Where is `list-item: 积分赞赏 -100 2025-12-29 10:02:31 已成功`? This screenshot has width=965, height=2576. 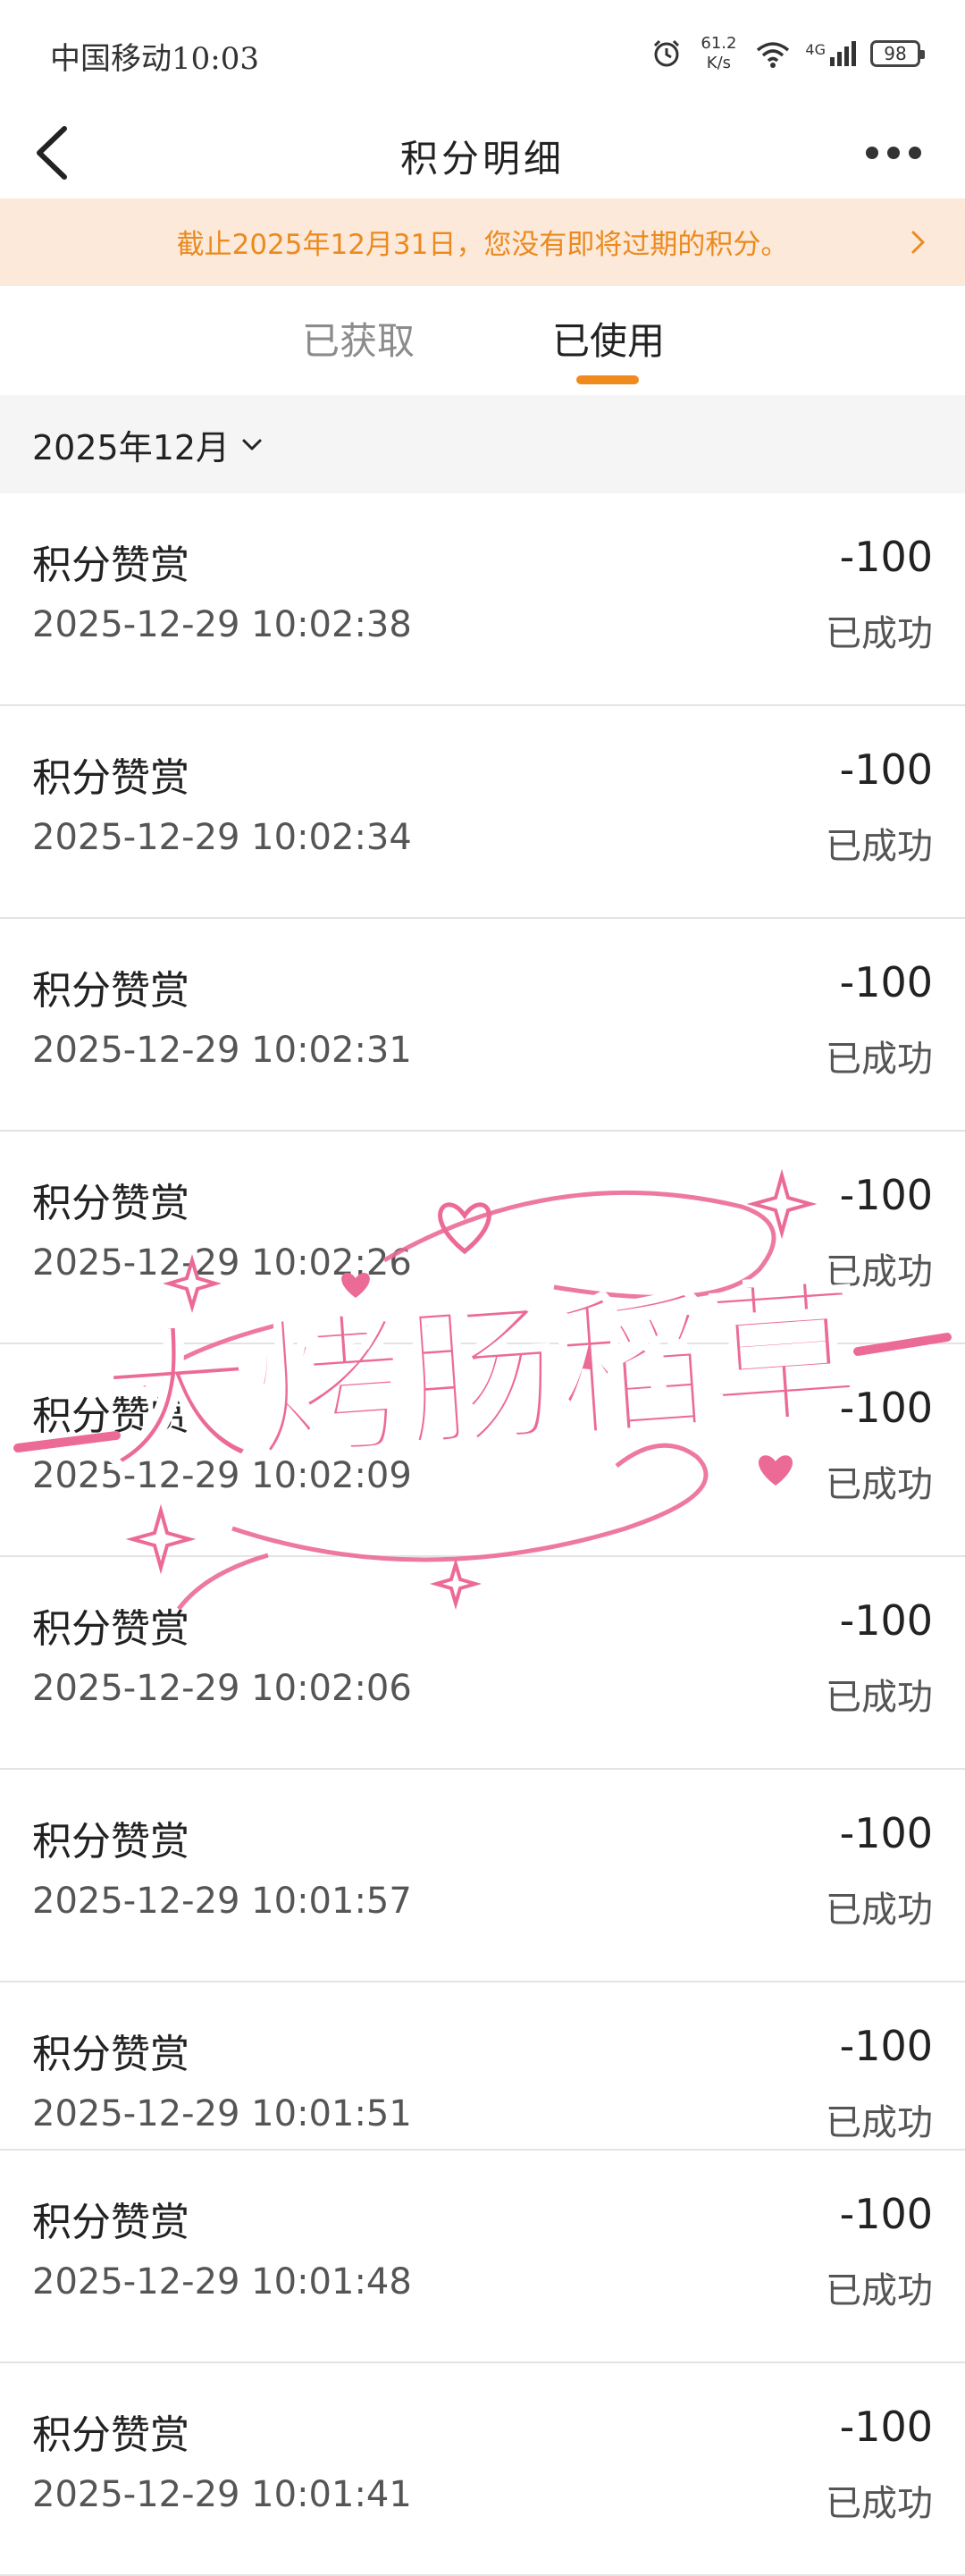
list-item: 积分赞赏 -100 2025-12-29 10:02:31 已成功 is located at coordinates (482, 1025).